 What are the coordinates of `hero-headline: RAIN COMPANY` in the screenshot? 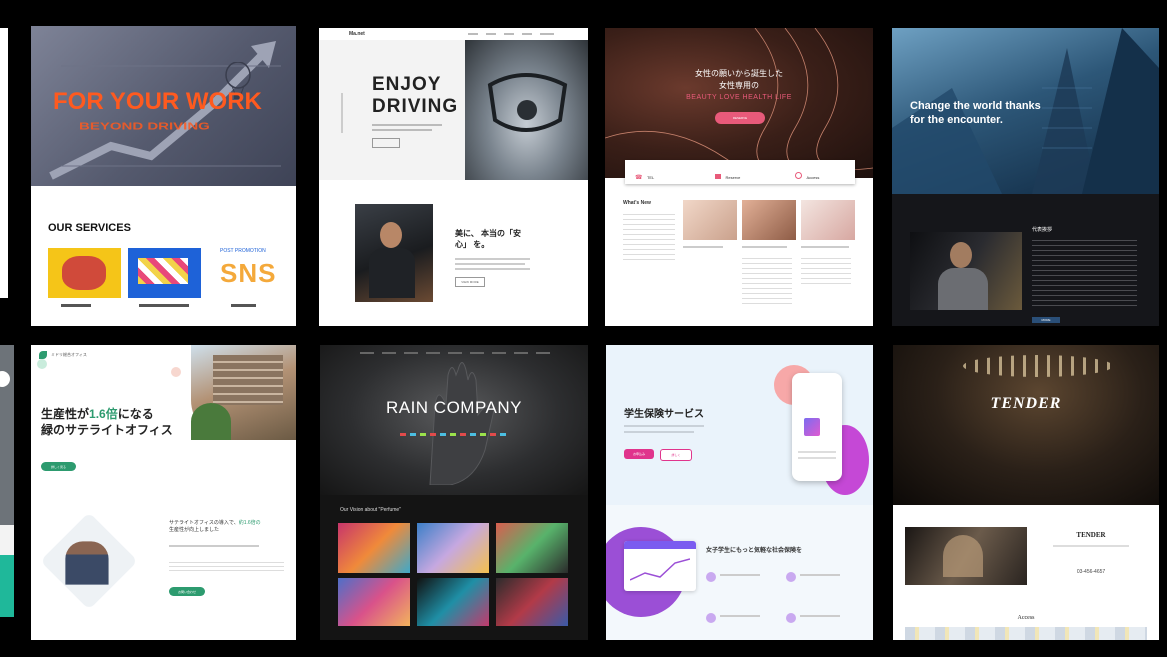 It's located at (454, 407).